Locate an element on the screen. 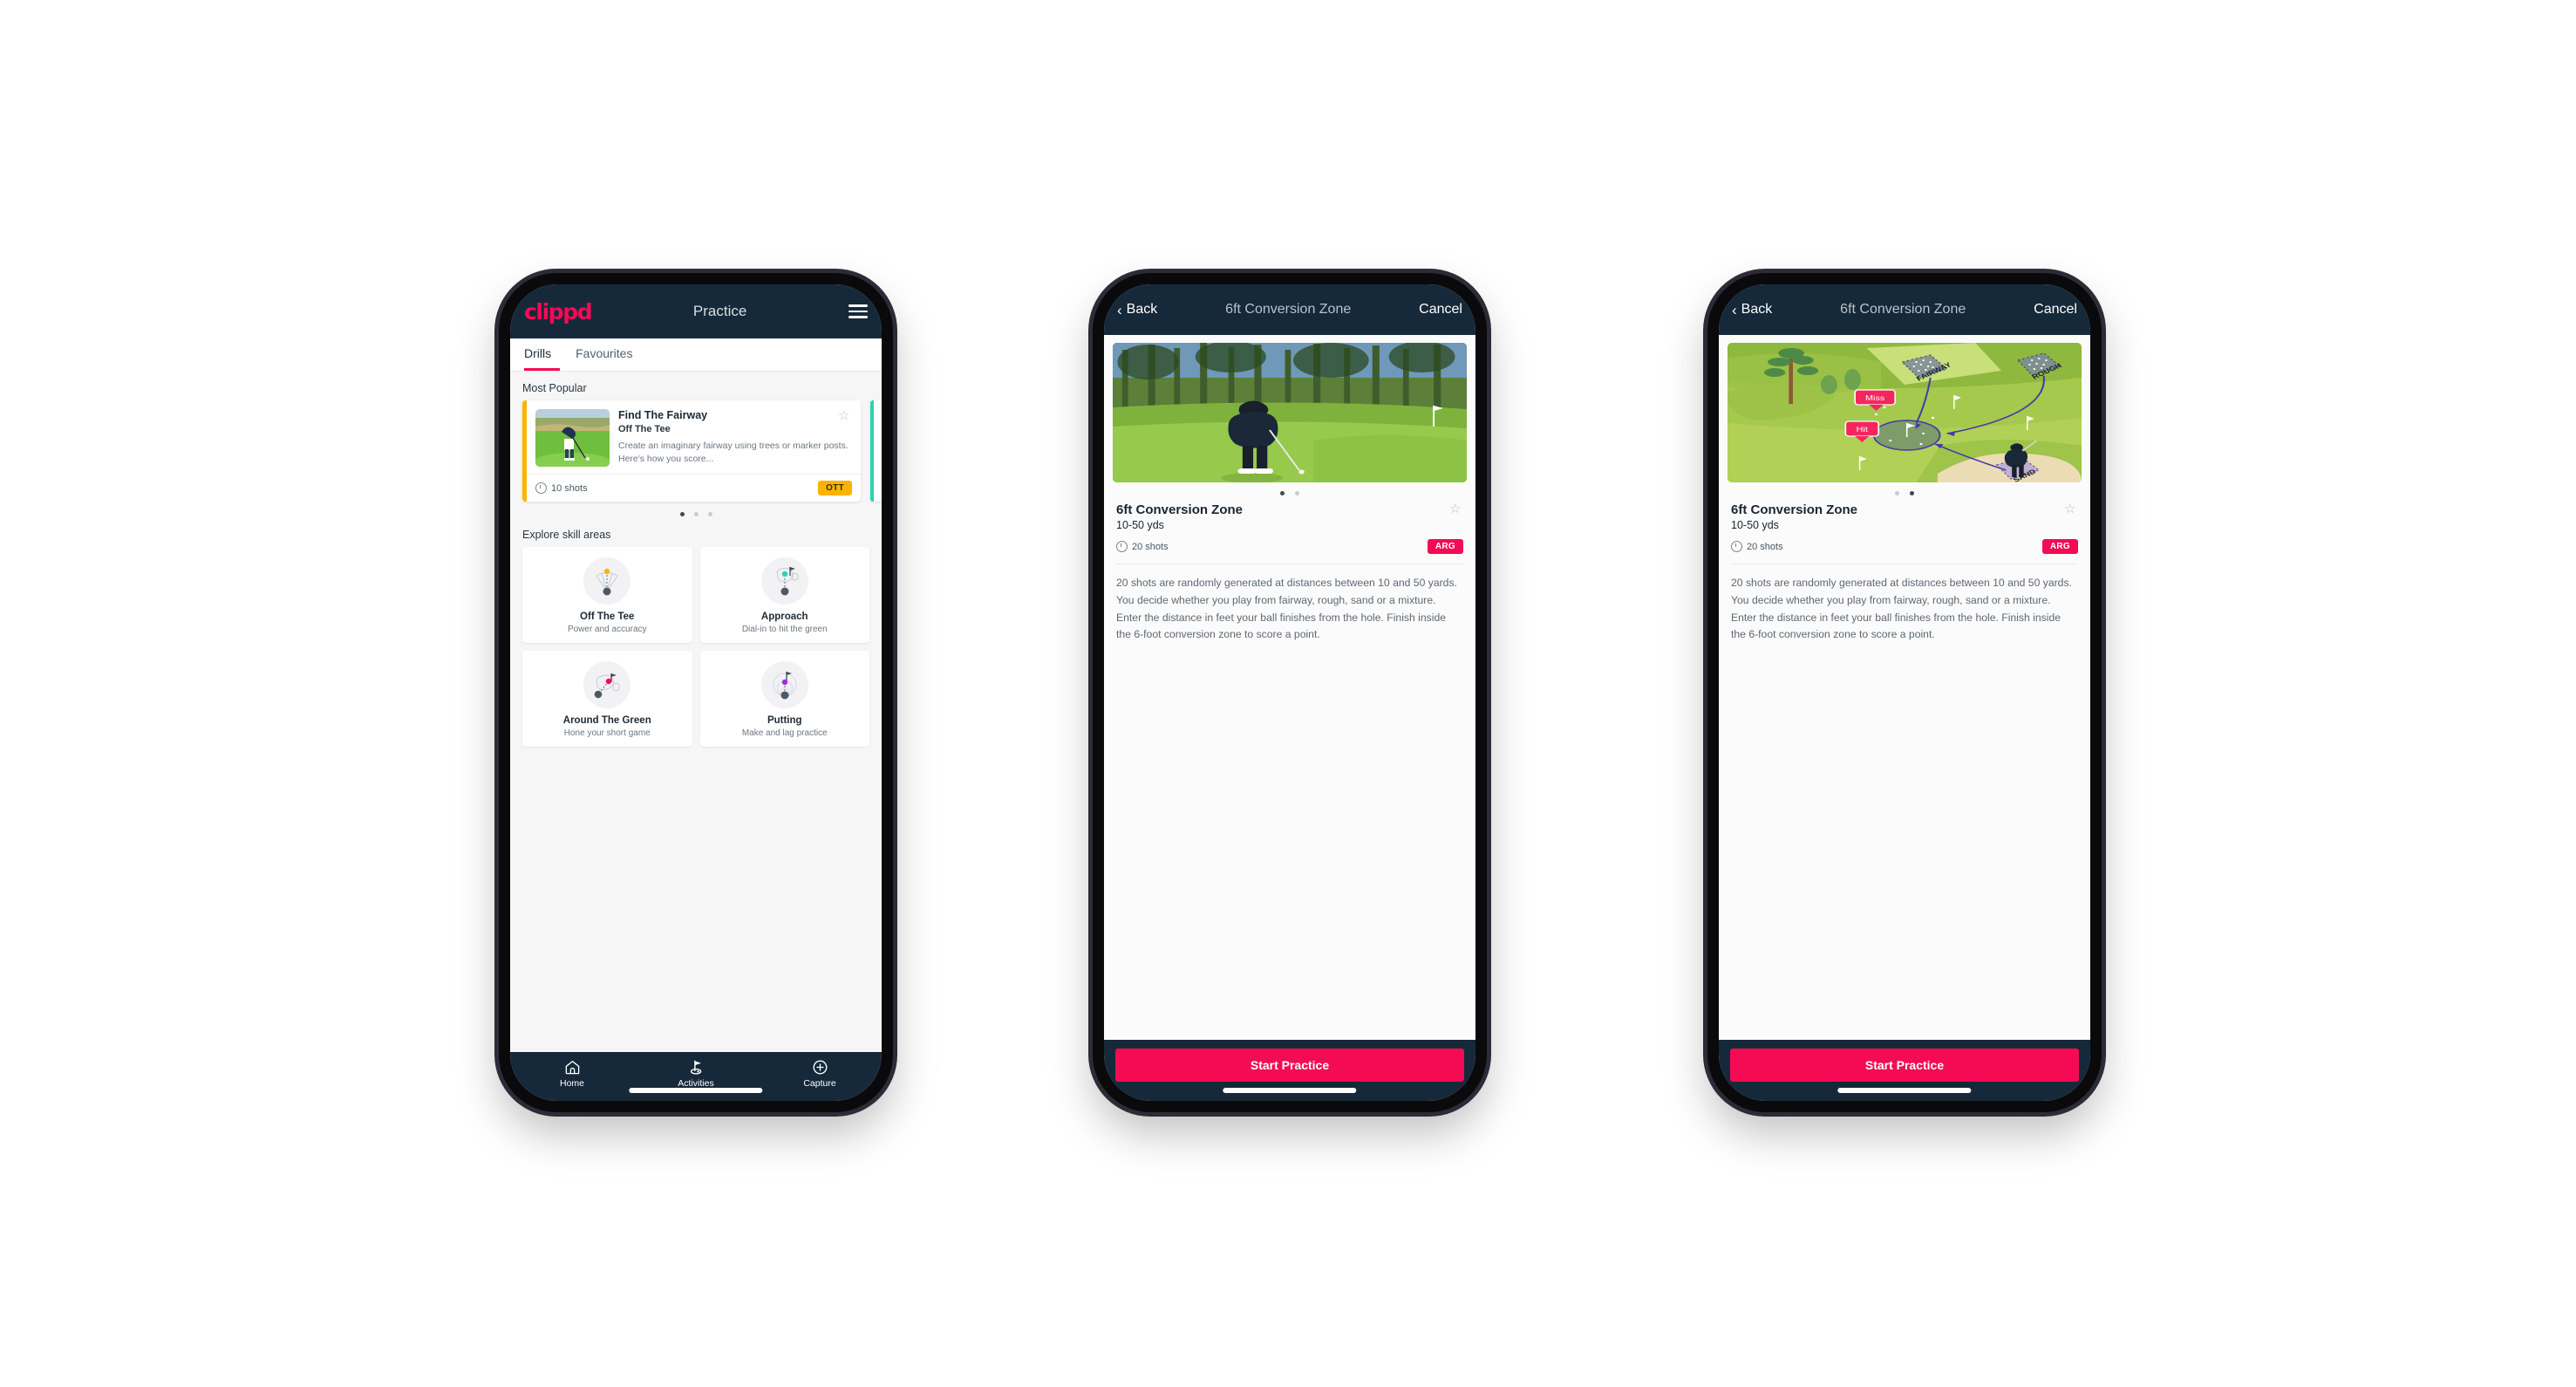  drill-badge: OTT is located at coordinates (835, 489).